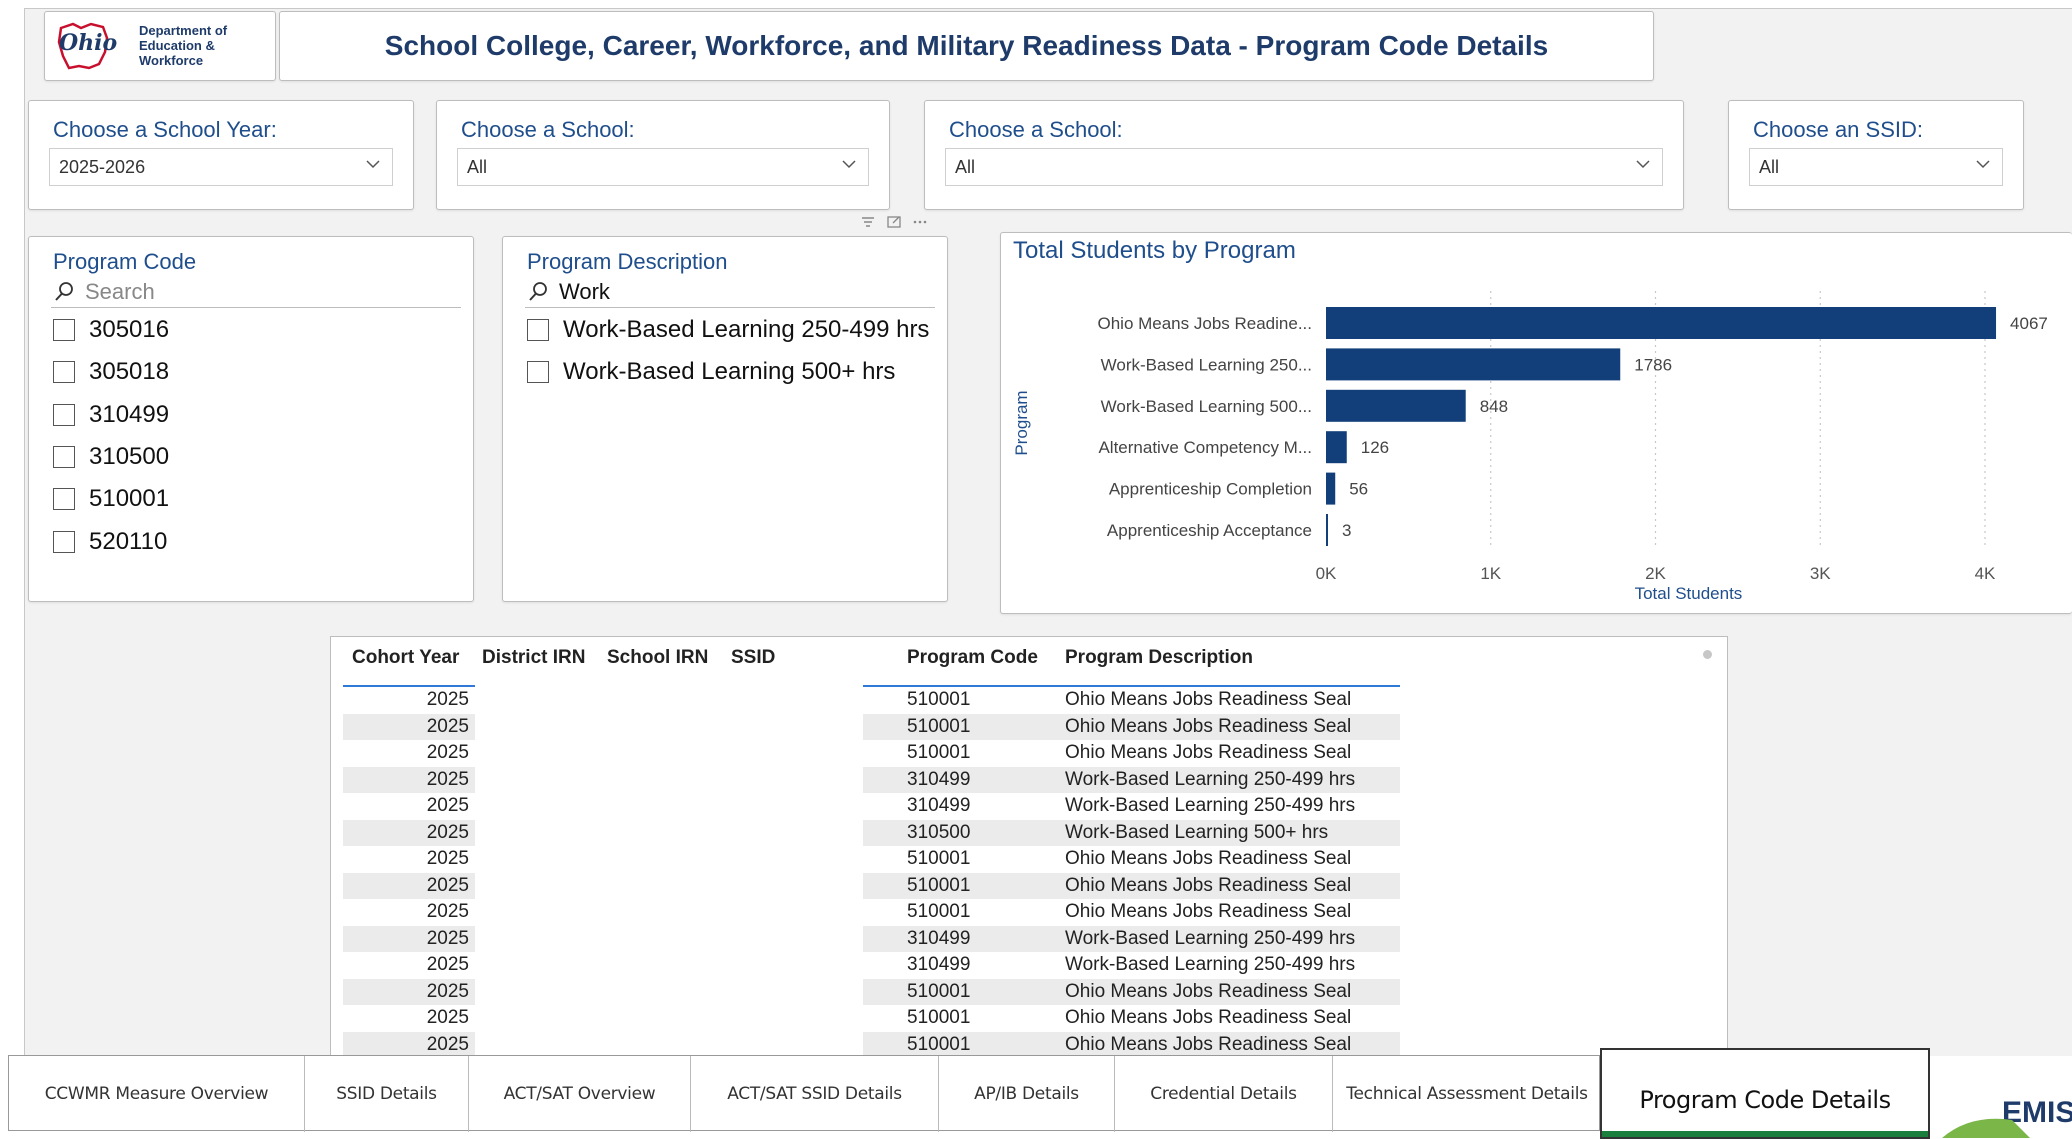  Describe the element at coordinates (972, 658) in the screenshot. I see `column-header-program-code: Program Code` at that location.